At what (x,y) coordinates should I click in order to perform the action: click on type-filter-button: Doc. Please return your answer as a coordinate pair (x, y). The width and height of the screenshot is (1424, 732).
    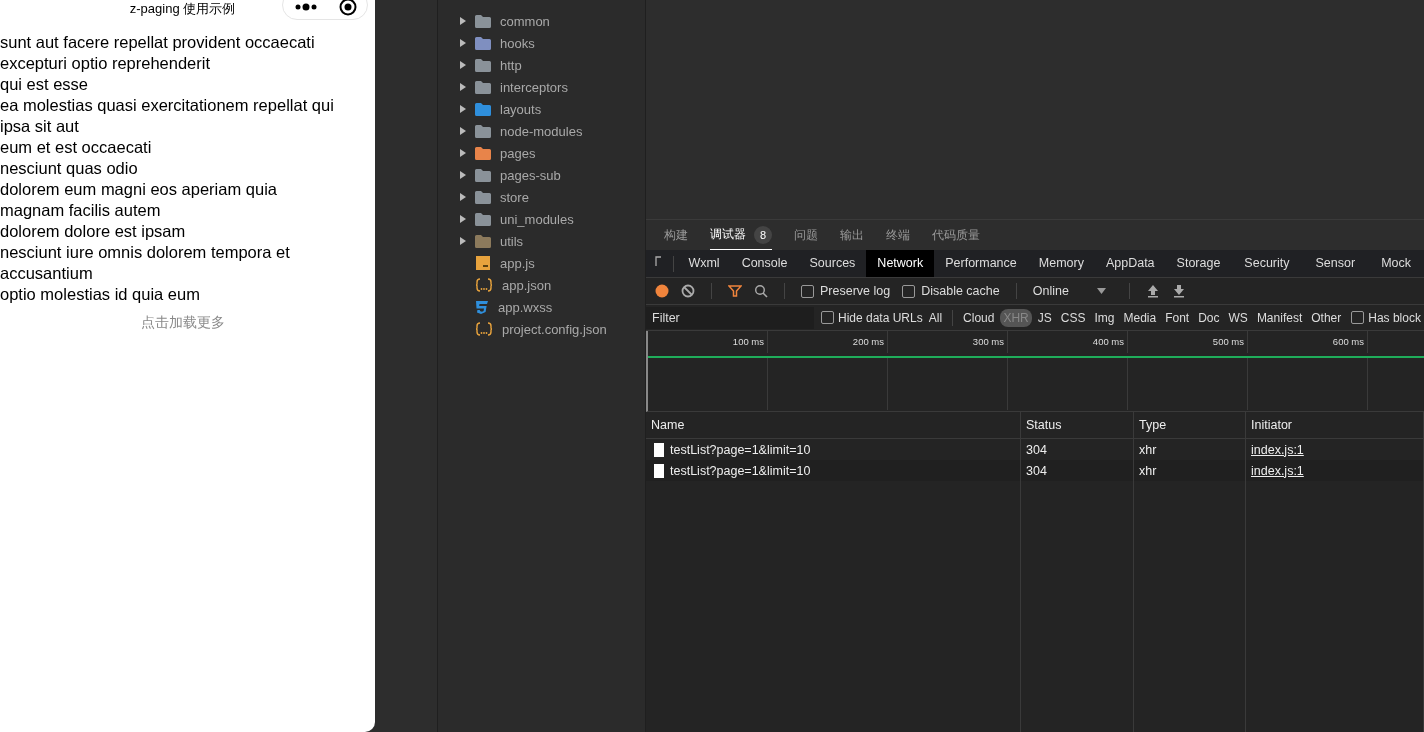
    Looking at the image, I should click on (1209, 317).